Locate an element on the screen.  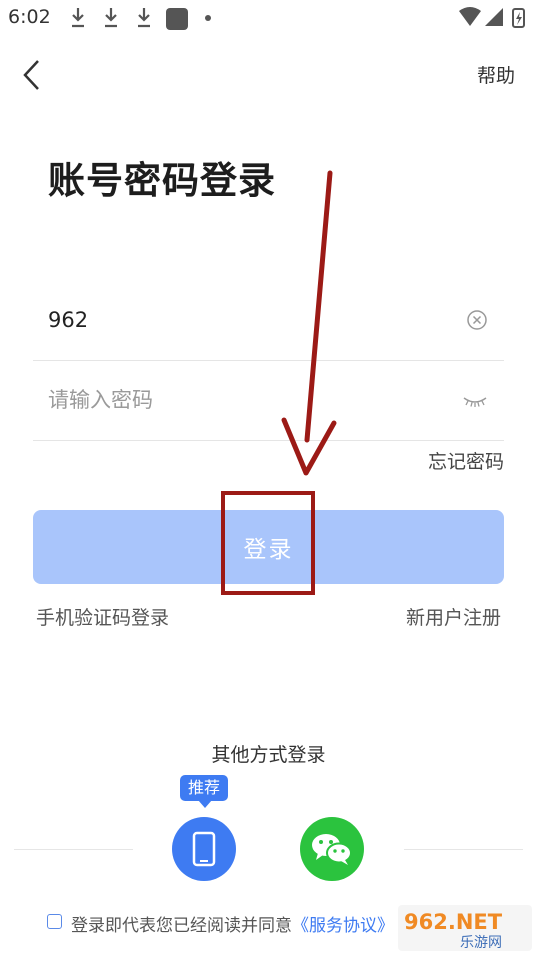
notification-dot-icon is located at coordinates (208, 18).